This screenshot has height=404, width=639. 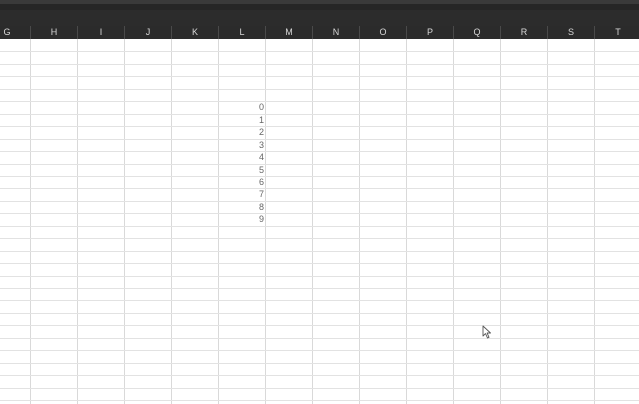 I want to click on column-header-bar: GHIJKLMNOPQRST, so click(x=319, y=32).